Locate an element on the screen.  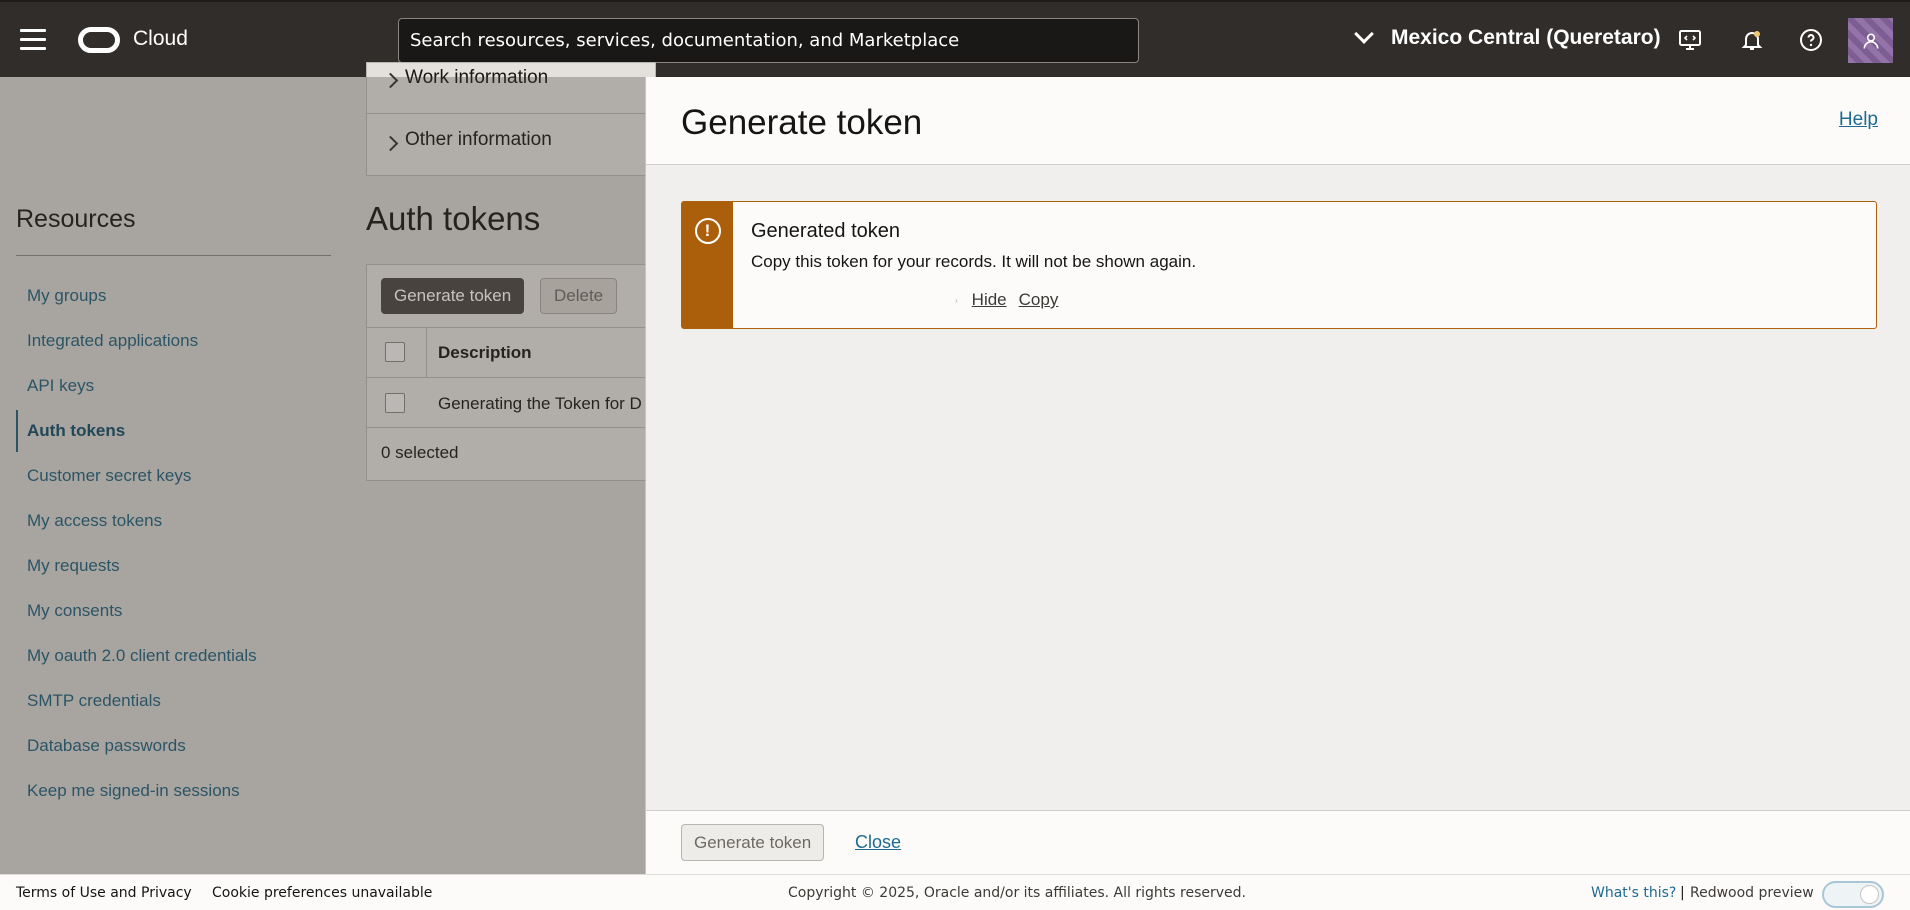
menu-icon is located at coordinates (33, 40).